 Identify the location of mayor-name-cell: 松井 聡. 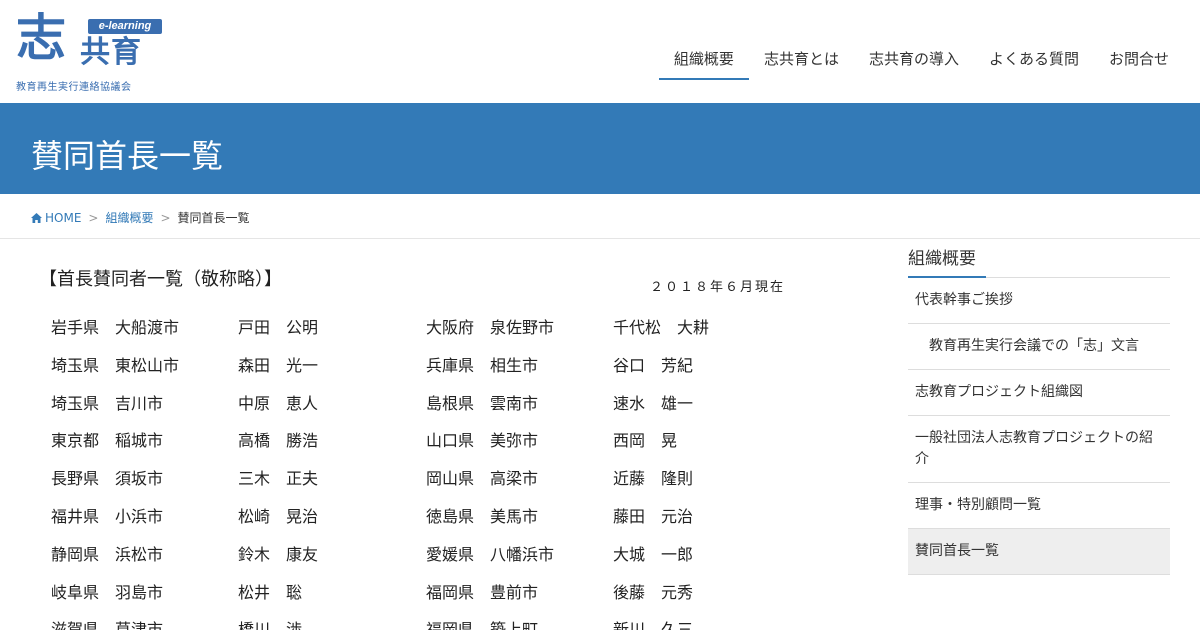
(270, 592).